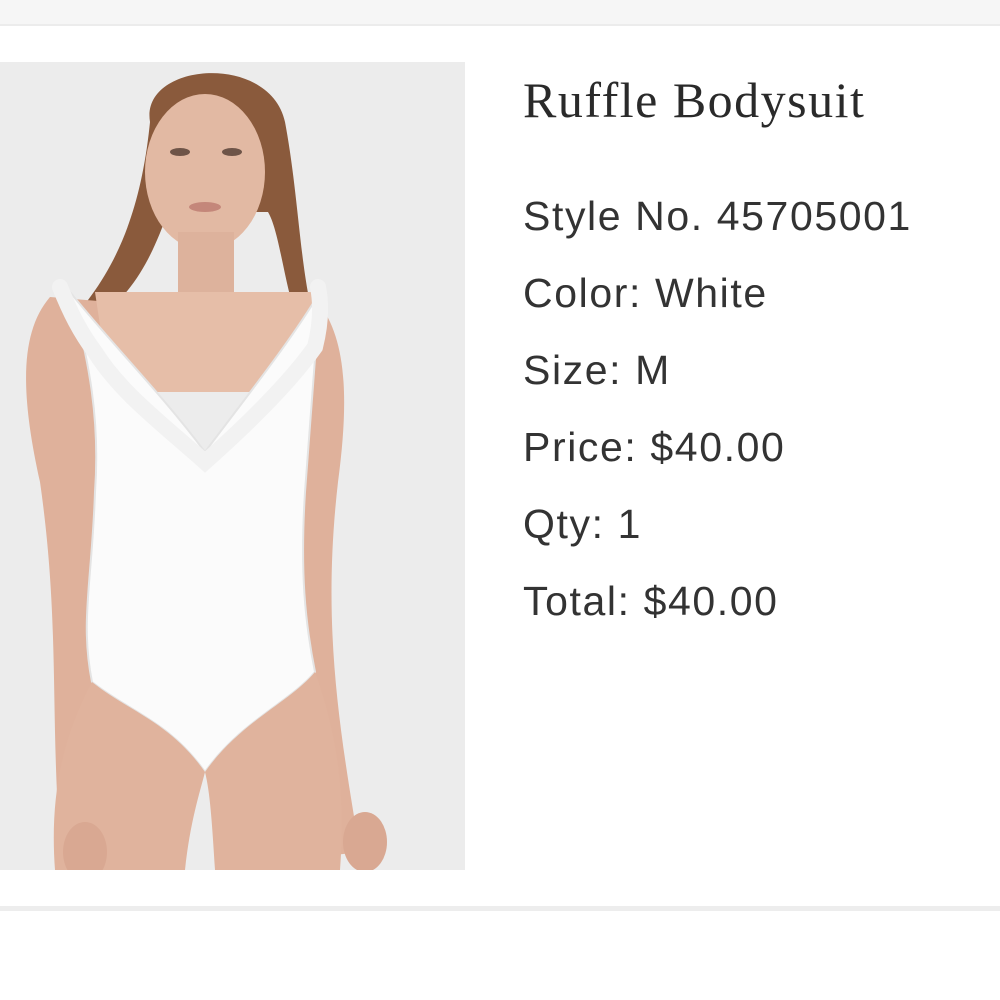  I want to click on style-number: Style No. 45705001, so click(717, 216).